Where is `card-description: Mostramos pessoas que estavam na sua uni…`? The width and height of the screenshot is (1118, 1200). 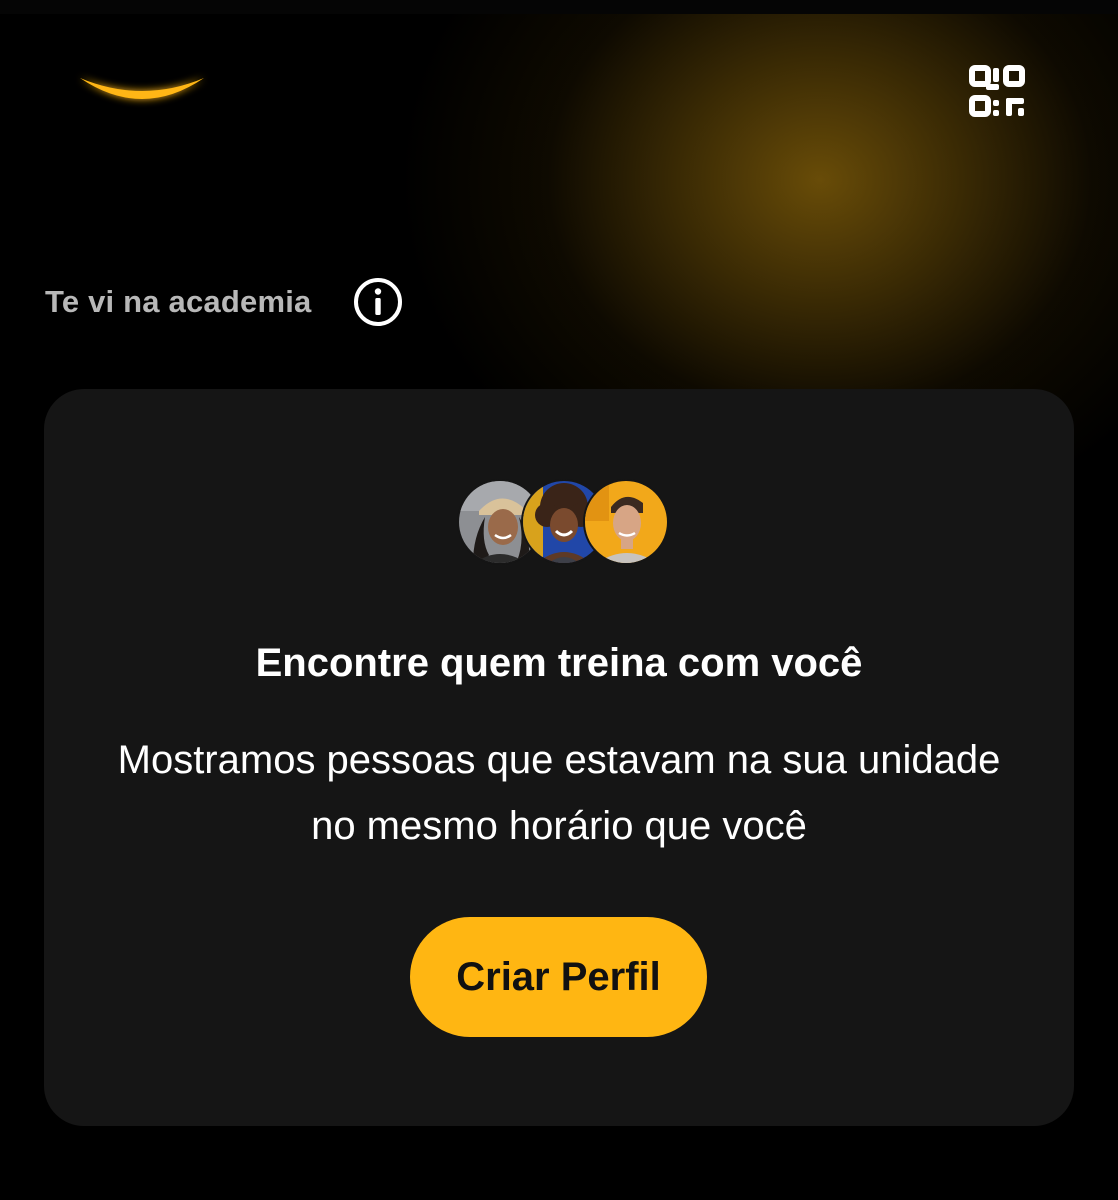 card-description: Mostramos pessoas que estavam na sua uni… is located at coordinates (559, 793).